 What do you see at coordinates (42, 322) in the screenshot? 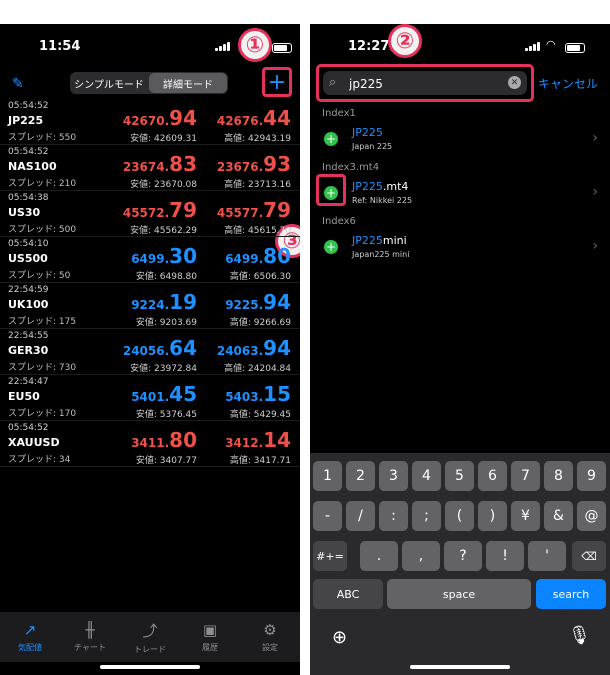
I see `quote-spread: スプレッド: 175` at bounding box center [42, 322].